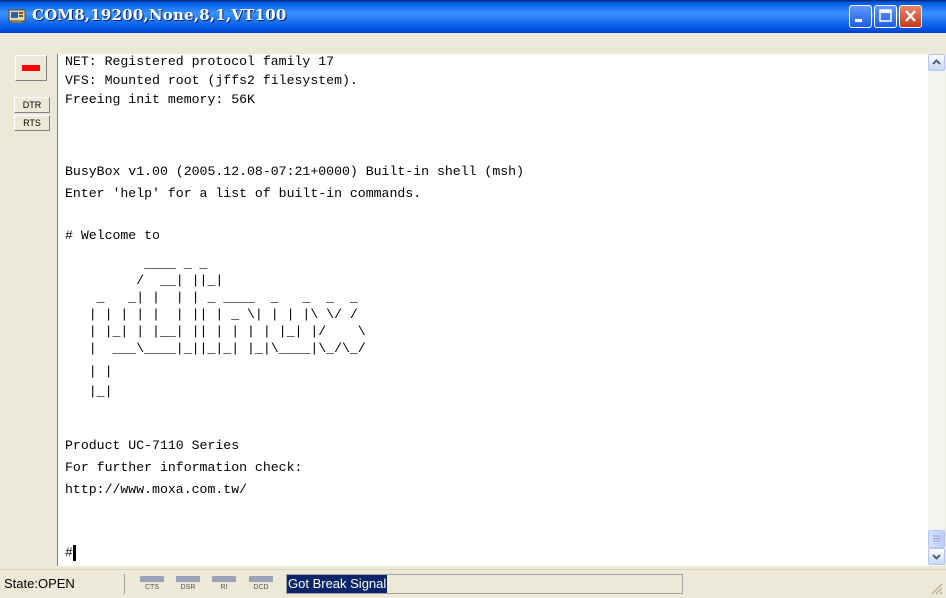 The width and height of the screenshot is (946, 598). Describe the element at coordinates (89, 391) in the screenshot. I see `logo-ascii-line: |_|` at that location.